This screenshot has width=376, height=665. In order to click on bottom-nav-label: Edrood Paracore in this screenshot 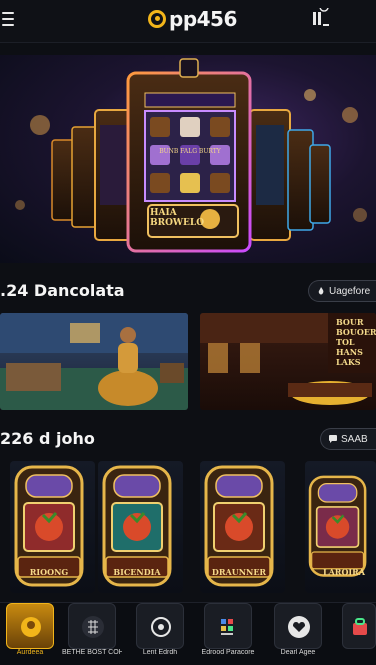, I will do `click(228, 652)`.